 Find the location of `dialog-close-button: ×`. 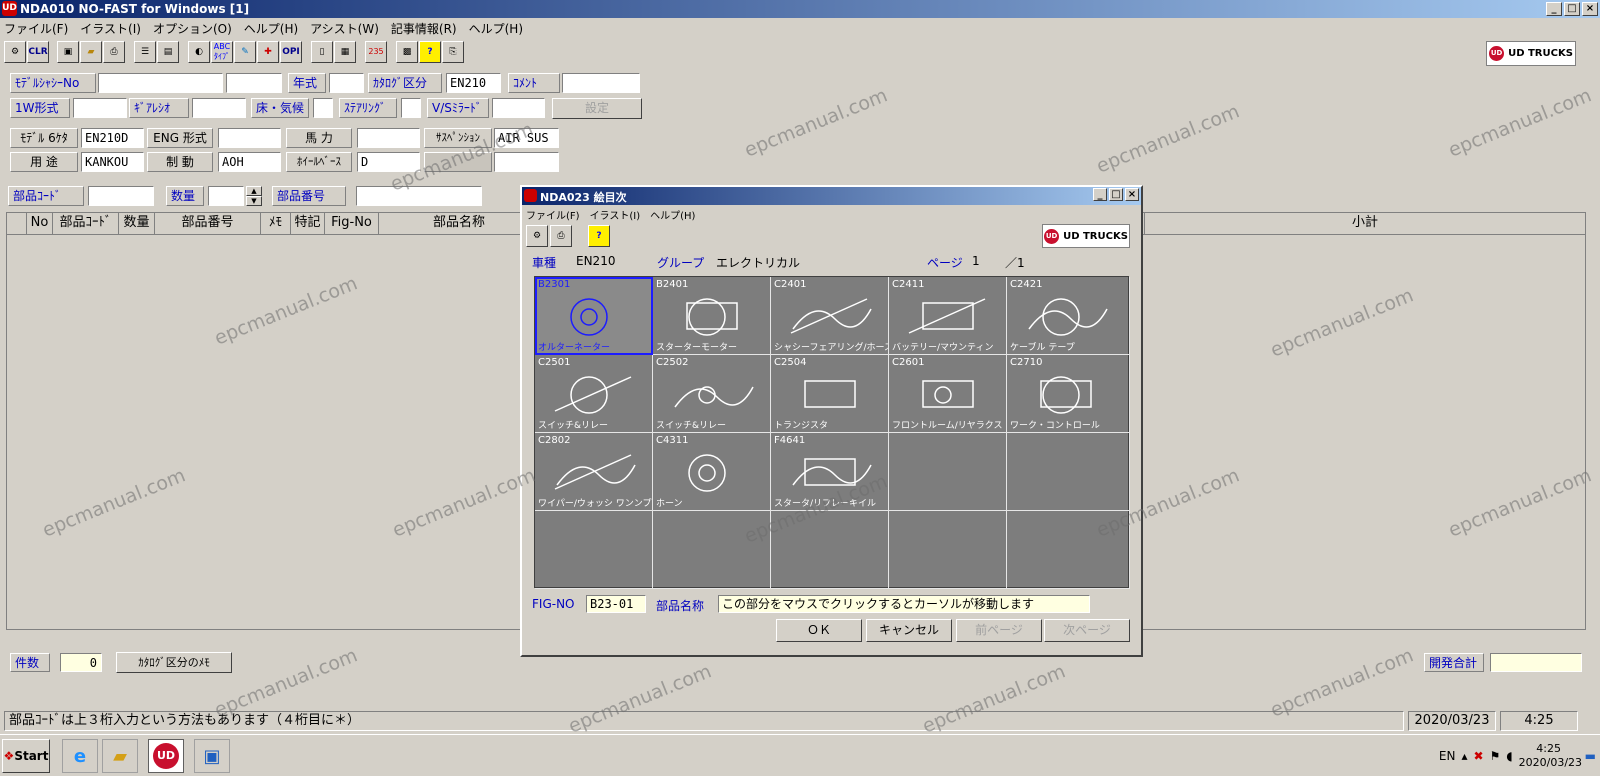

dialog-close-button: × is located at coordinates (1132, 194).